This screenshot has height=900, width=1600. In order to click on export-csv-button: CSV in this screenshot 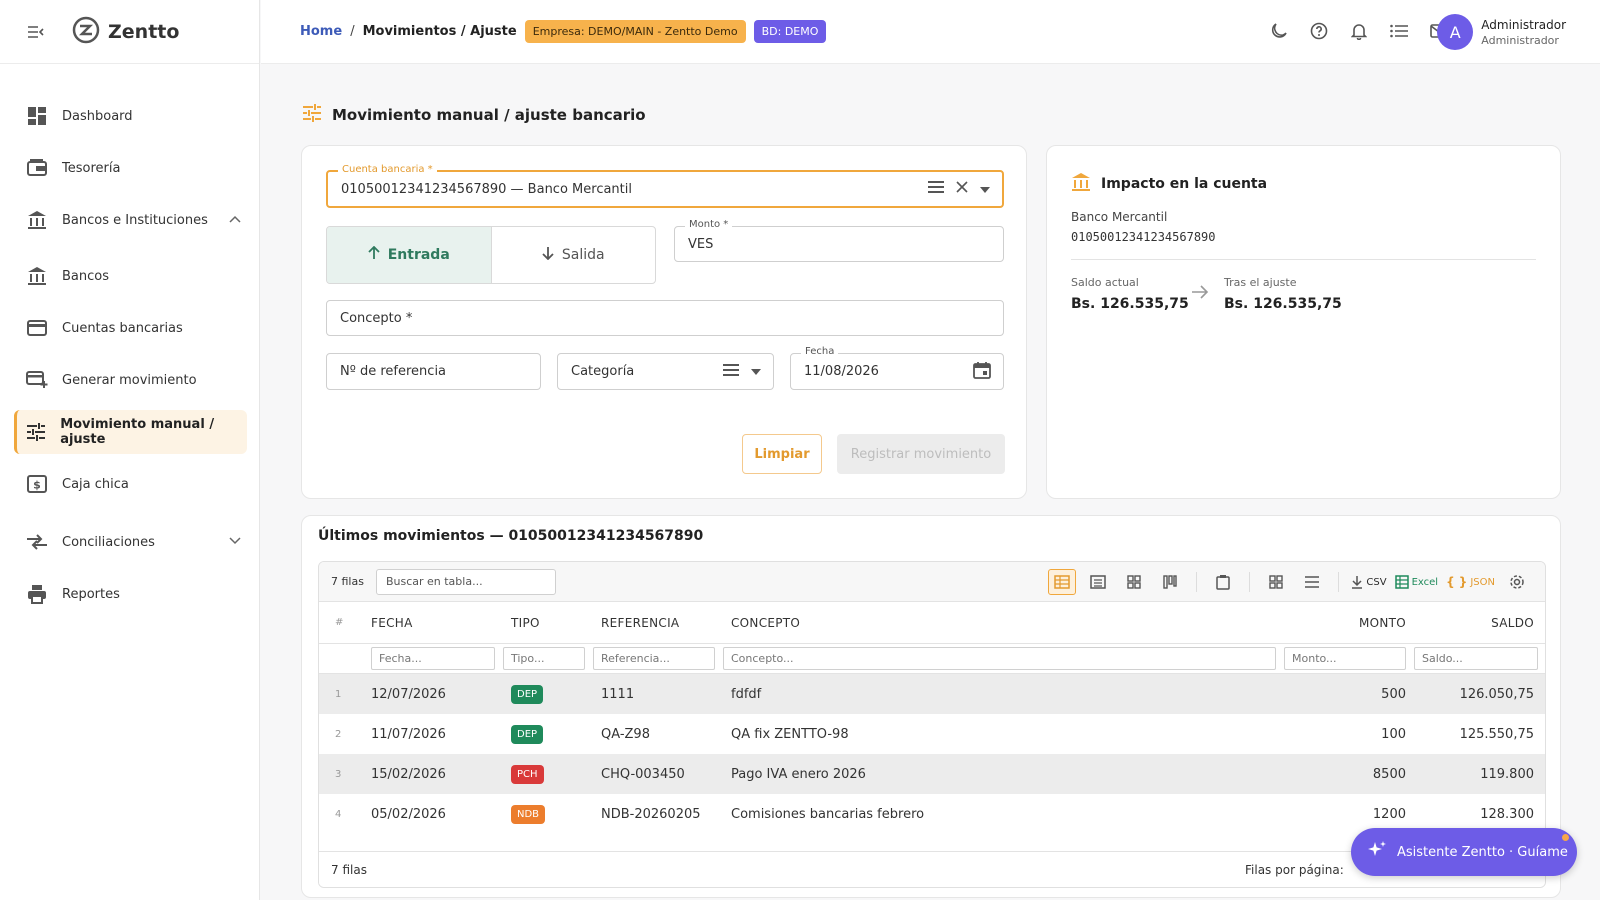, I will do `click(1369, 582)`.